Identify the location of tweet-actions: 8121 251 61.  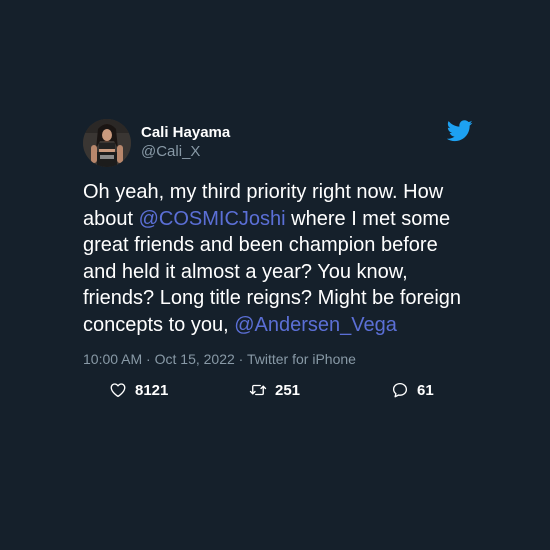
(278, 393).